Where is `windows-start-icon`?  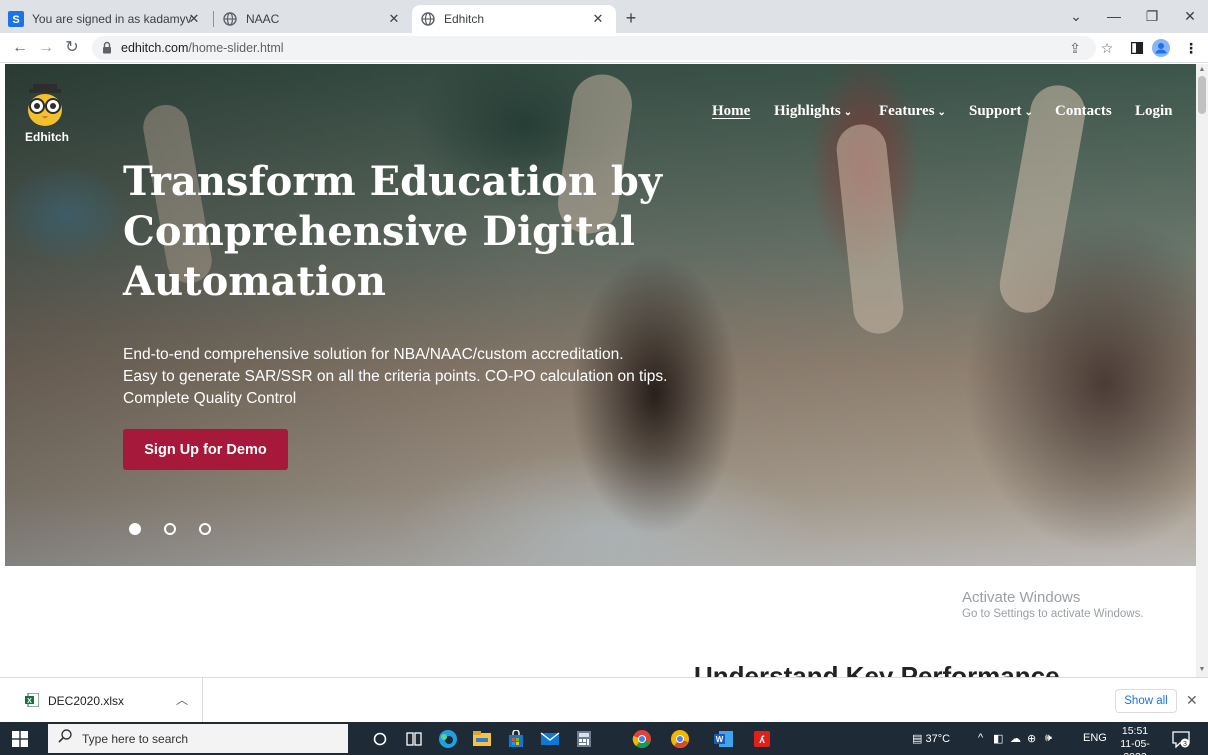 windows-start-icon is located at coordinates (20, 741).